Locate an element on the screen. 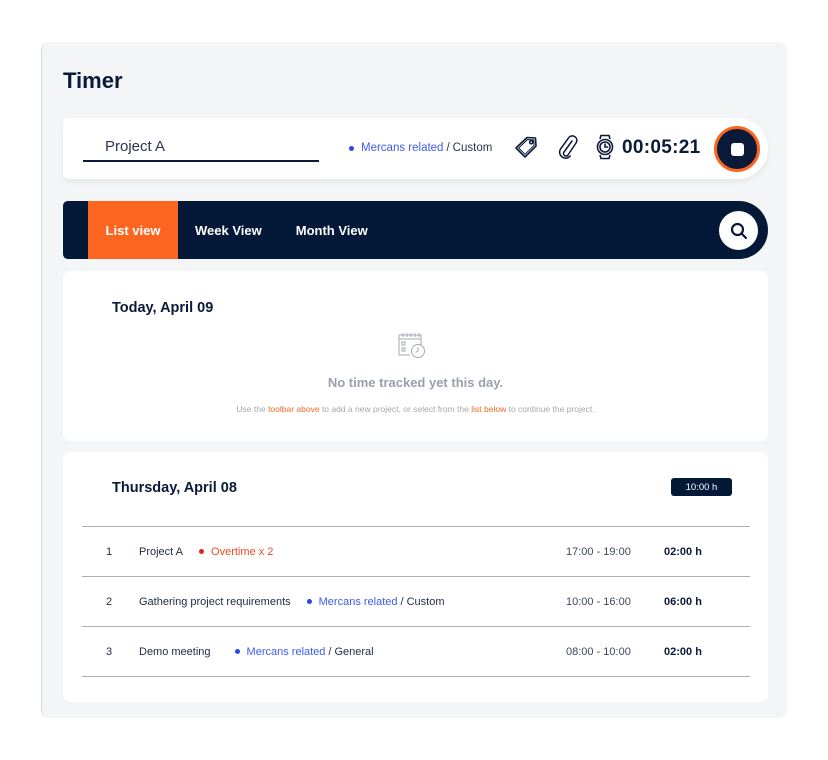  hint-text: Use the is located at coordinates (252, 409).